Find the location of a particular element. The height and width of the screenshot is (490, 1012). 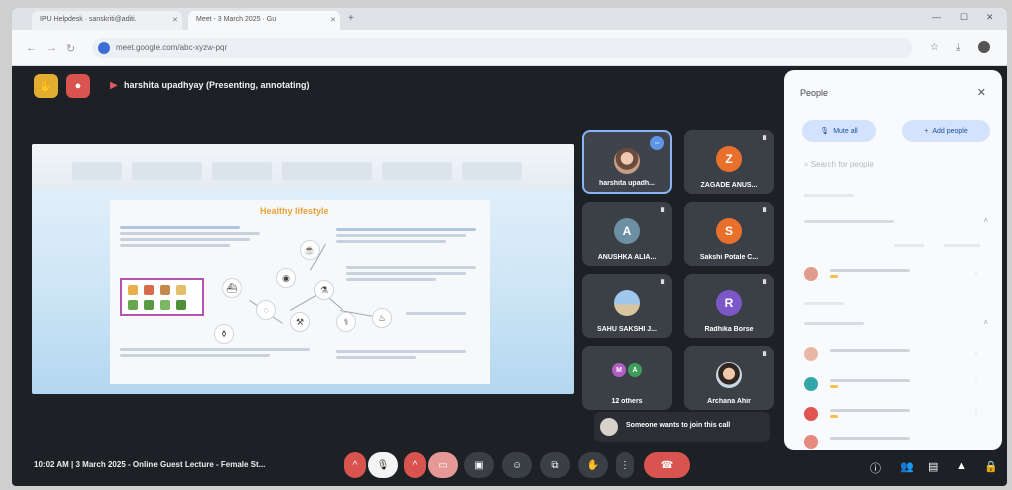

profile-avatar is located at coordinates (984, 47).